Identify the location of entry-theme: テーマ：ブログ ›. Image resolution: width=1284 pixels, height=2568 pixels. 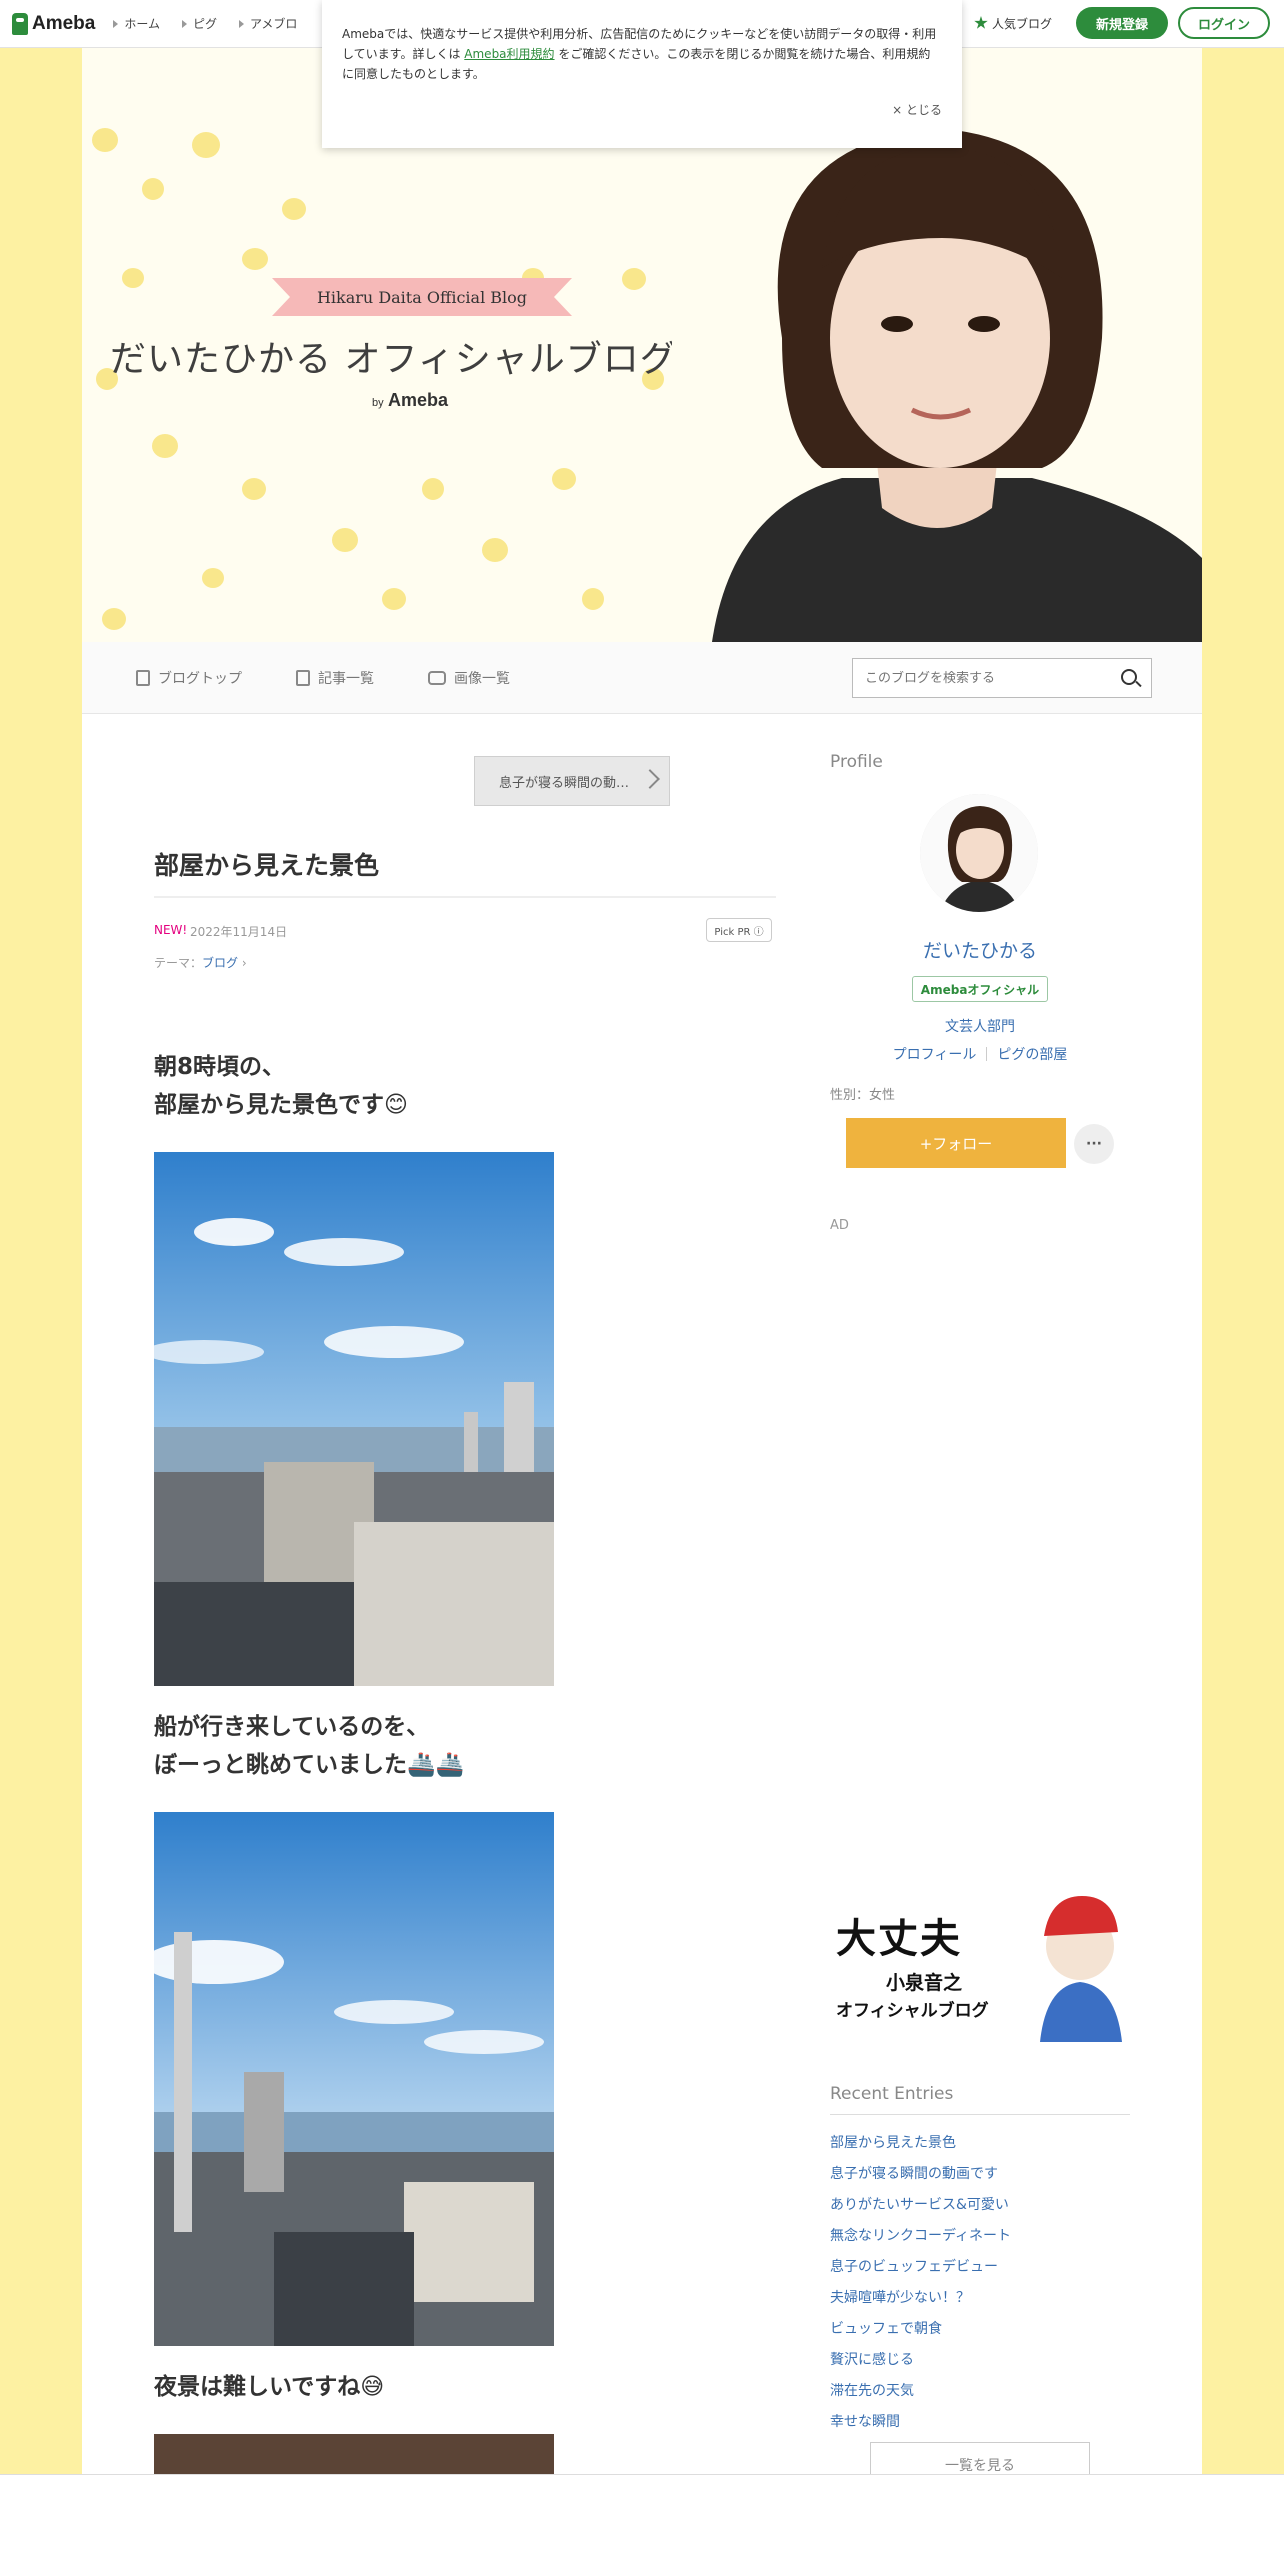
(200, 963).